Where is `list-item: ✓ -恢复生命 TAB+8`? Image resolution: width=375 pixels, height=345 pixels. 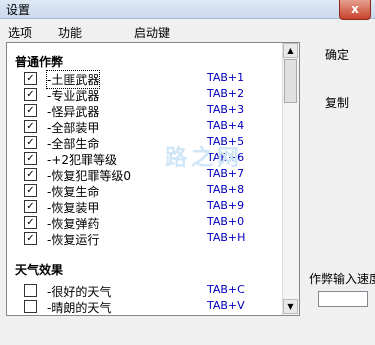 list-item: ✓ -恢复生命 TAB+8 is located at coordinates (147, 191).